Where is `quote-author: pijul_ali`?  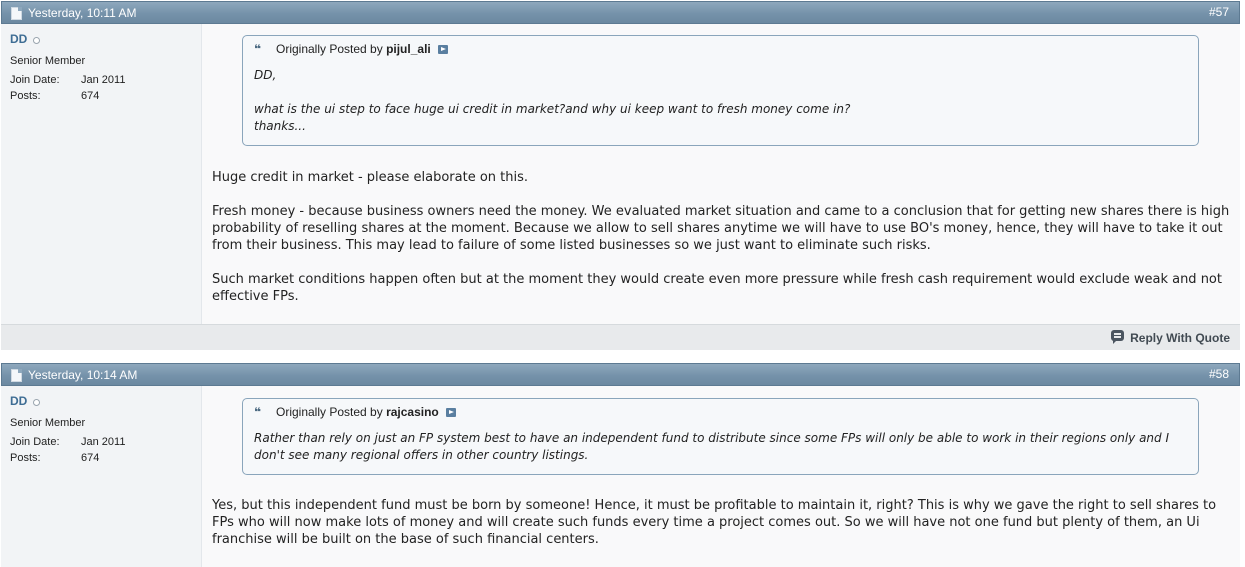
quote-author: pijul_ali is located at coordinates (408, 49).